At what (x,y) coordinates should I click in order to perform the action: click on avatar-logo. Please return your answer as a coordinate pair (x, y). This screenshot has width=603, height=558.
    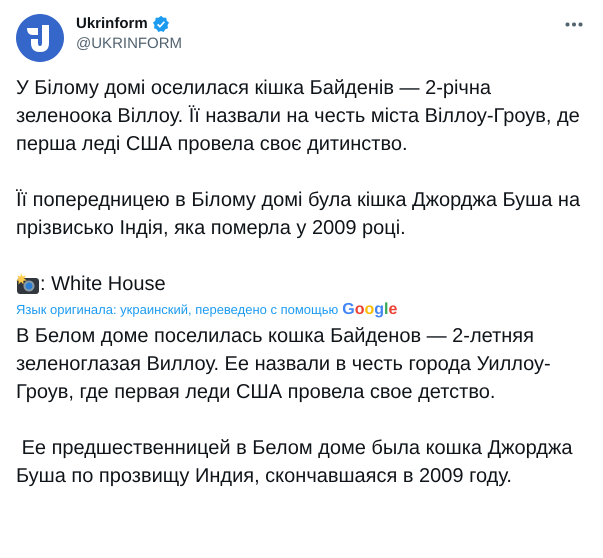
    Looking at the image, I should click on (40, 38).